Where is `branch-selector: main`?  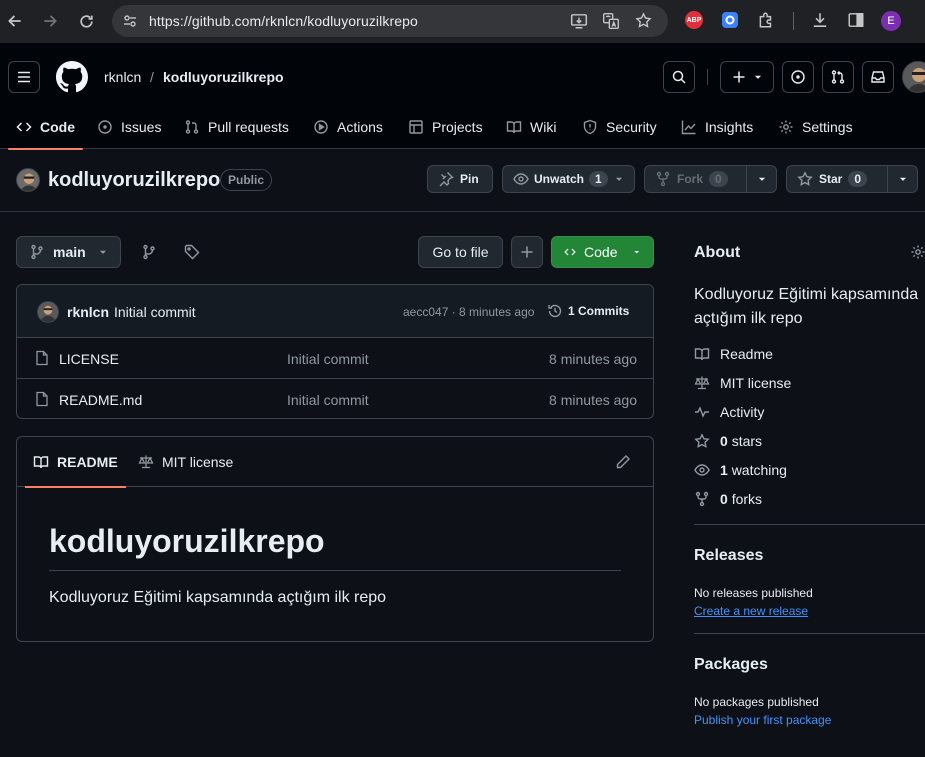
branch-selector: main is located at coordinates (68, 252).